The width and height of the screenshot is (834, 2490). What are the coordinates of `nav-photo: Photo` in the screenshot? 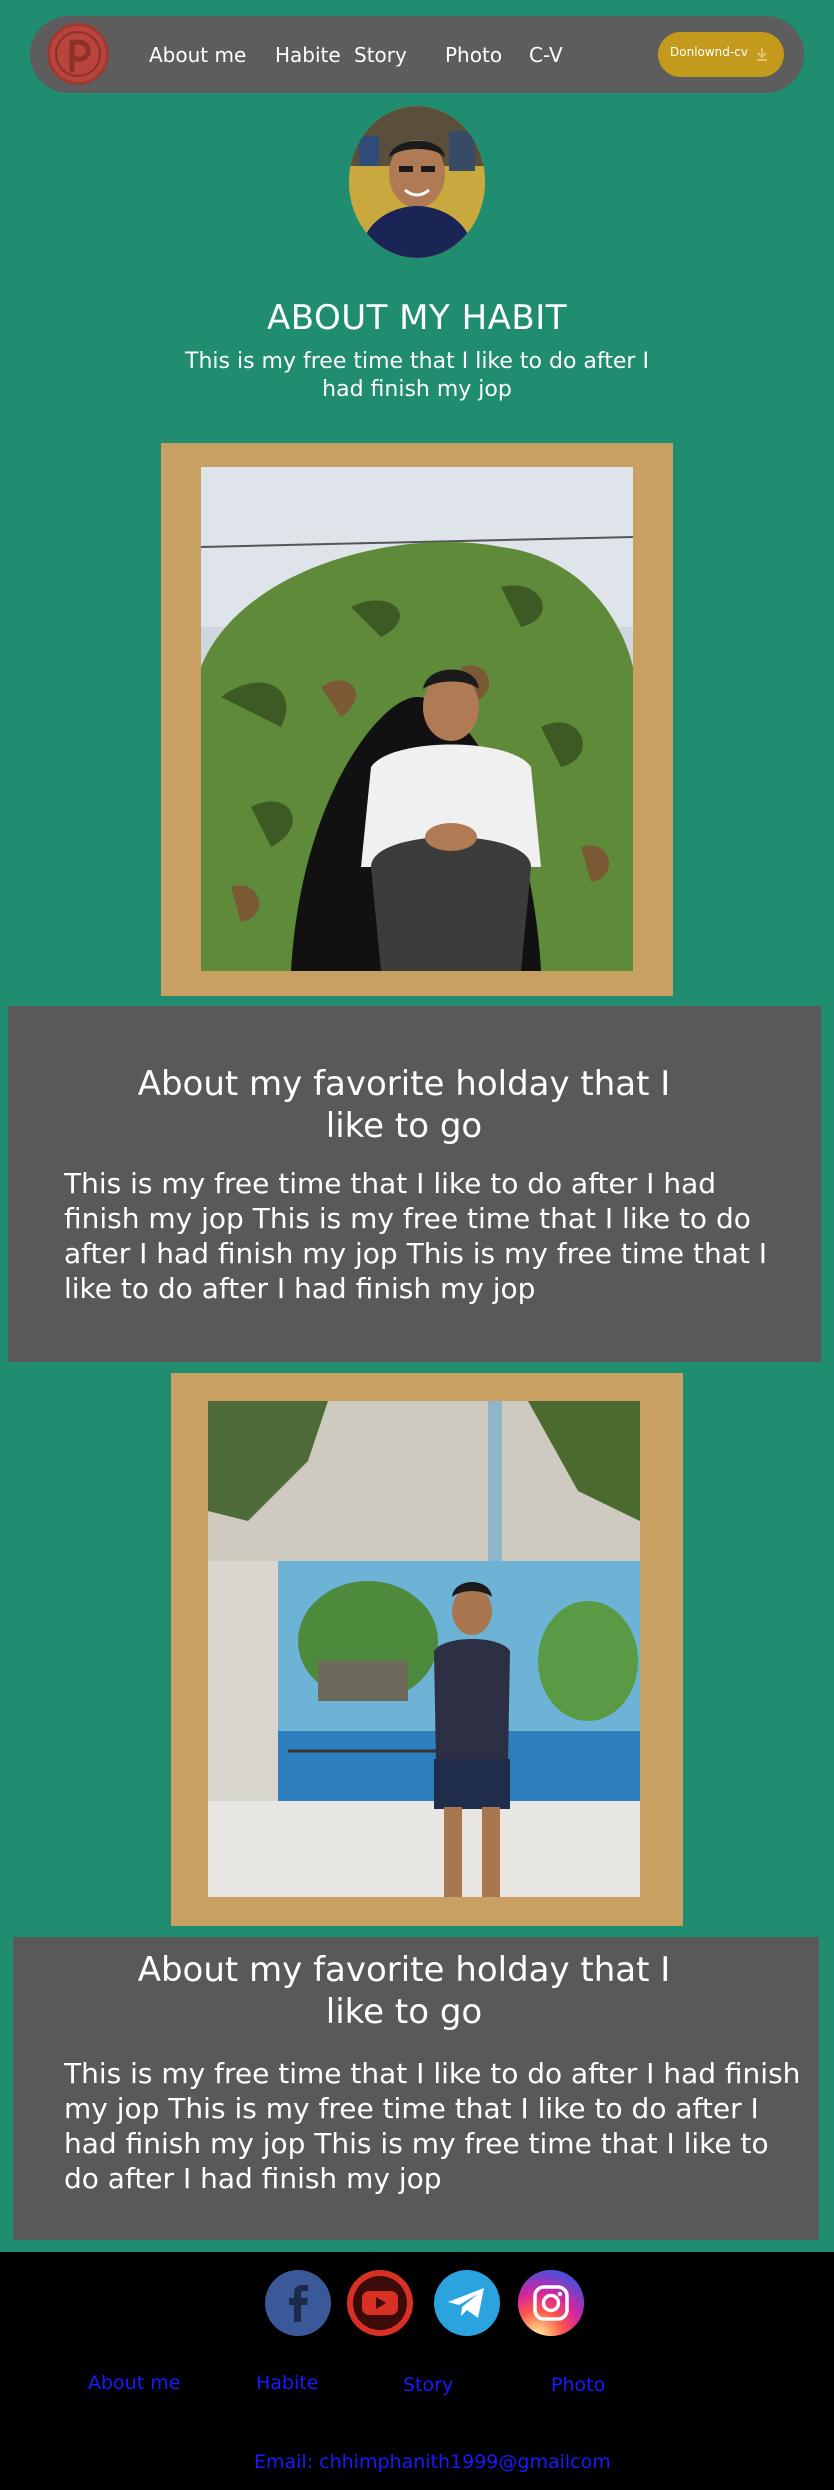 It's located at (473, 55).